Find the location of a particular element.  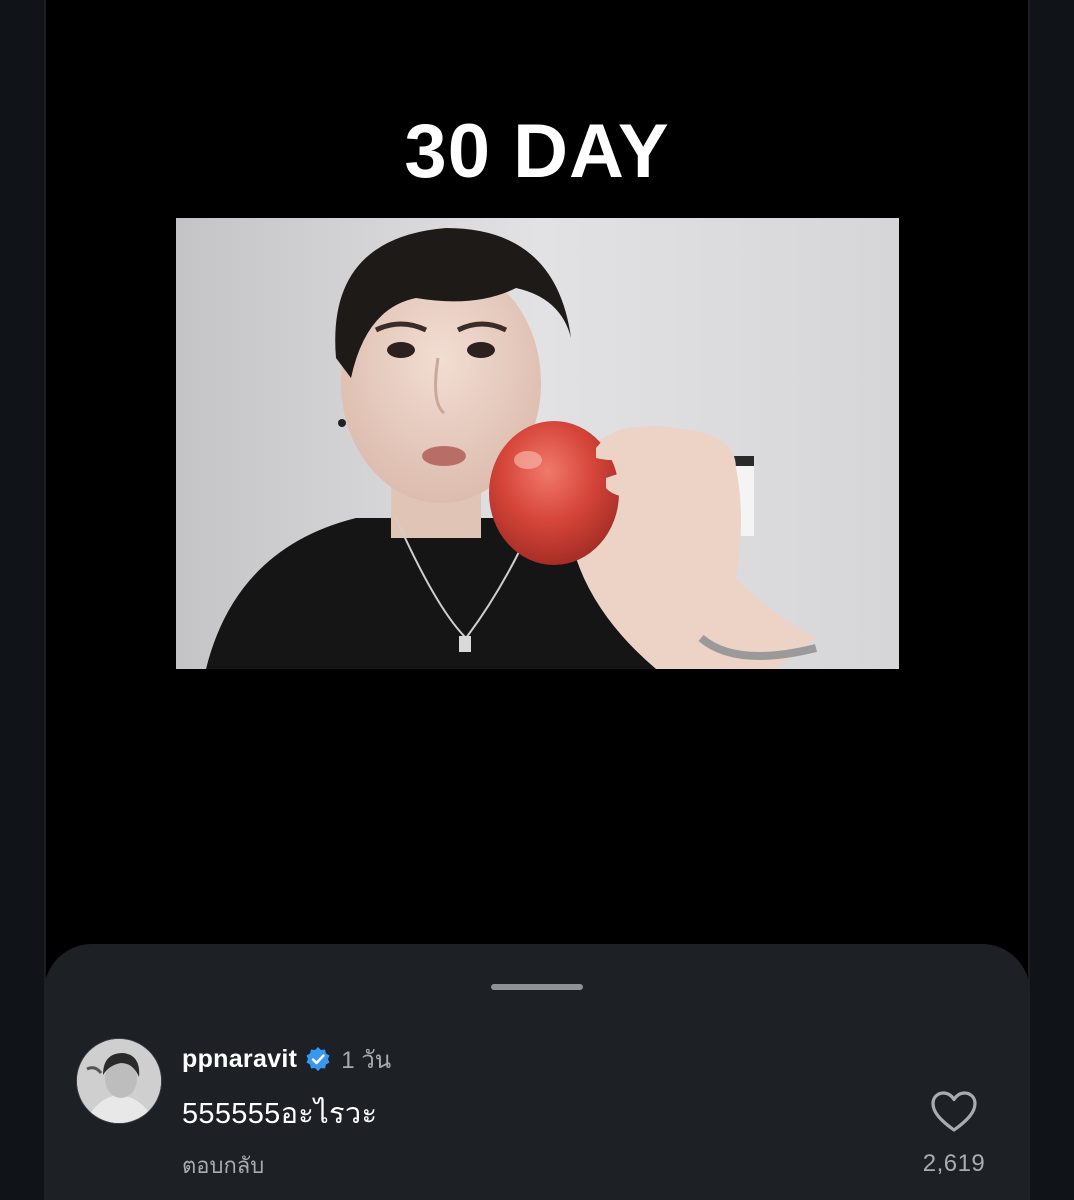

phone-bezel-right is located at coordinates (1052, 600).